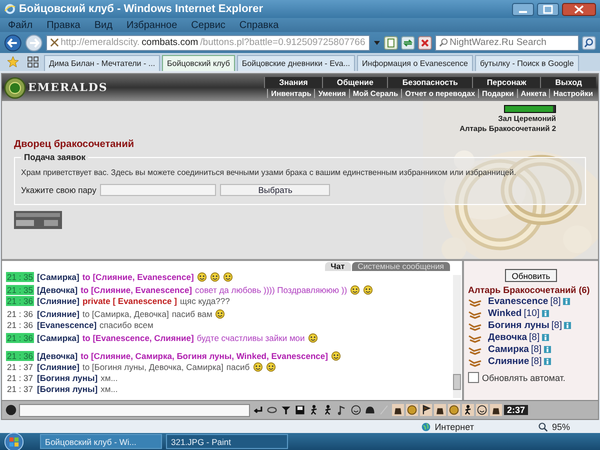  Describe the element at coordinates (370, 410) in the screenshot. I see `helmet-icon` at that location.